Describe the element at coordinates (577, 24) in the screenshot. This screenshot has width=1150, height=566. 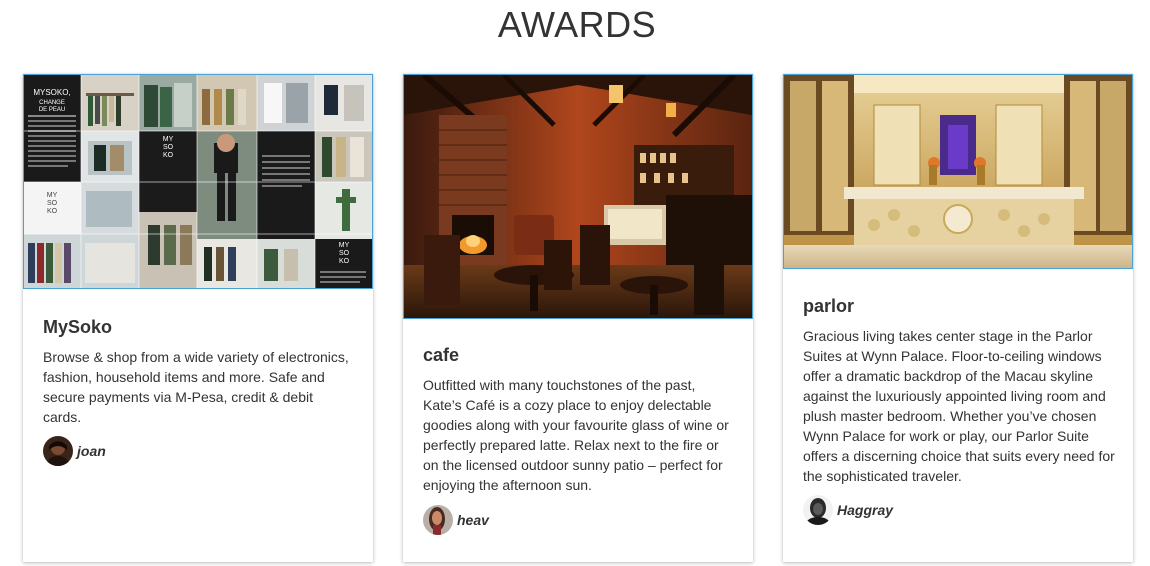
I see `page-title: AWARDS` at that location.